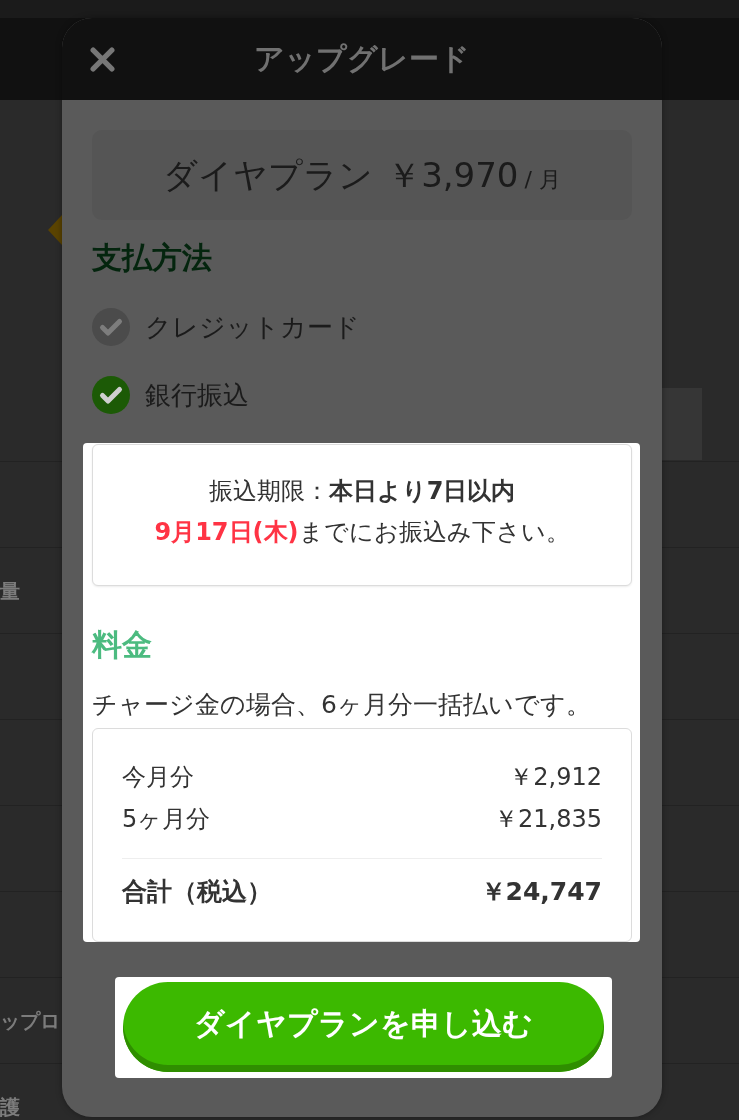 The image size is (739, 1120). Describe the element at coordinates (197, 892) in the screenshot. I see `total-label: 合計（税込）` at that location.